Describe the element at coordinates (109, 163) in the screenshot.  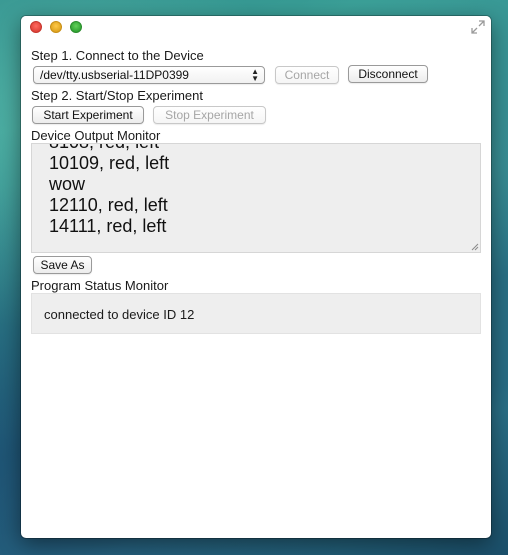
I see `output-line: 10109, red, left` at that location.